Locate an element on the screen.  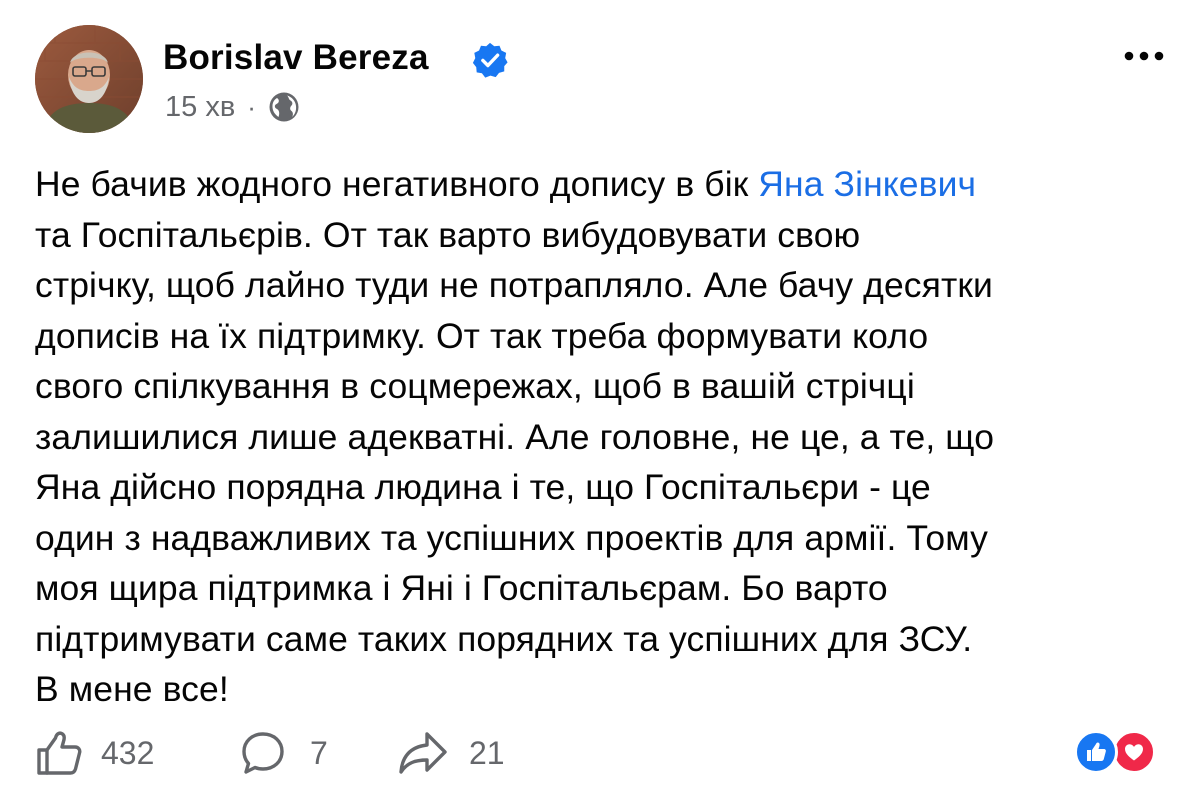
comment-button: 7 is located at coordinates (284, 753).